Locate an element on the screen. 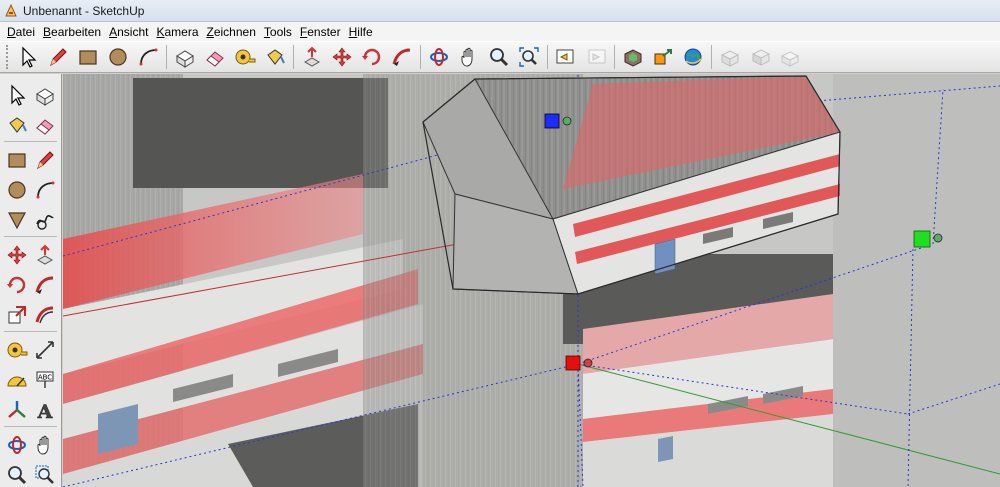 The height and width of the screenshot is (487, 1000). toolbar-select-button is located at coordinates (28, 57).